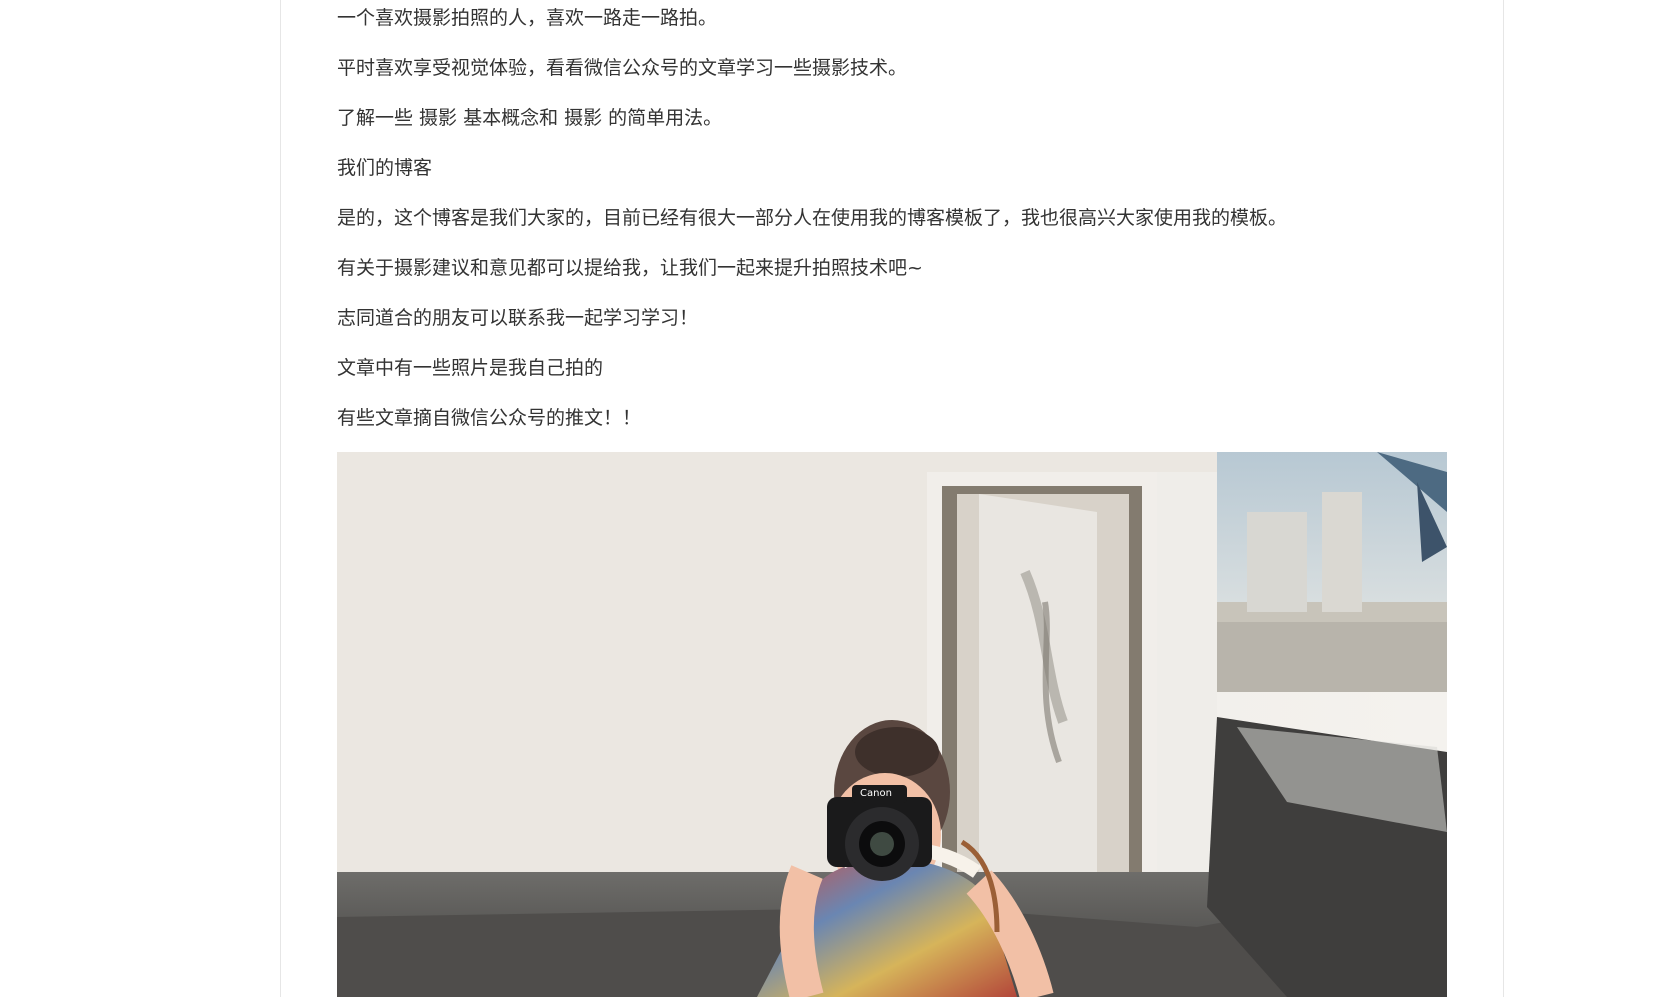 The image size is (1665, 997). I want to click on article-paragraph: 文章中有一些照片是我自己拍的, so click(470, 368).